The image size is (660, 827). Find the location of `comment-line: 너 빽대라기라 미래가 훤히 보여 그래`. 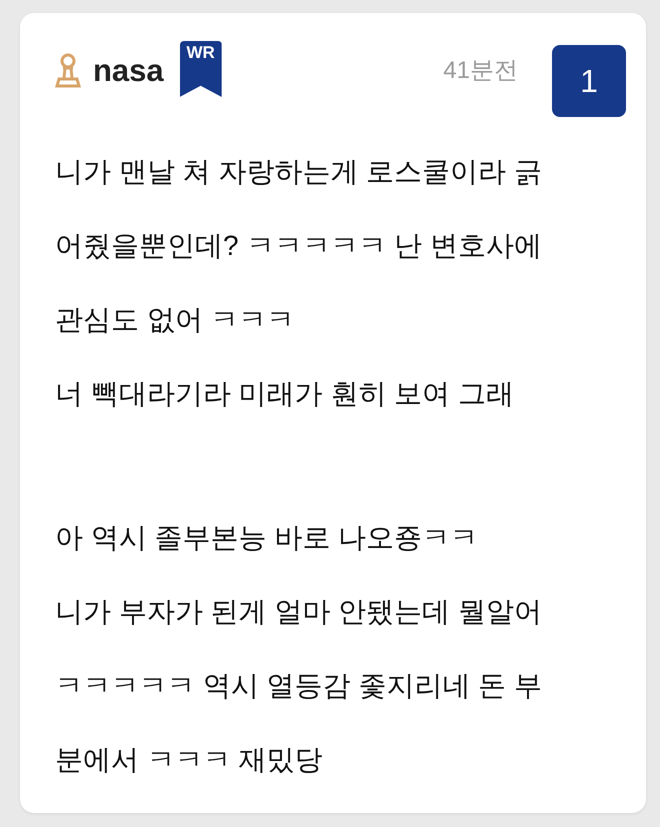

comment-line: 너 빽대라기라 미래가 훤히 보여 그래 is located at coordinates (284, 394).